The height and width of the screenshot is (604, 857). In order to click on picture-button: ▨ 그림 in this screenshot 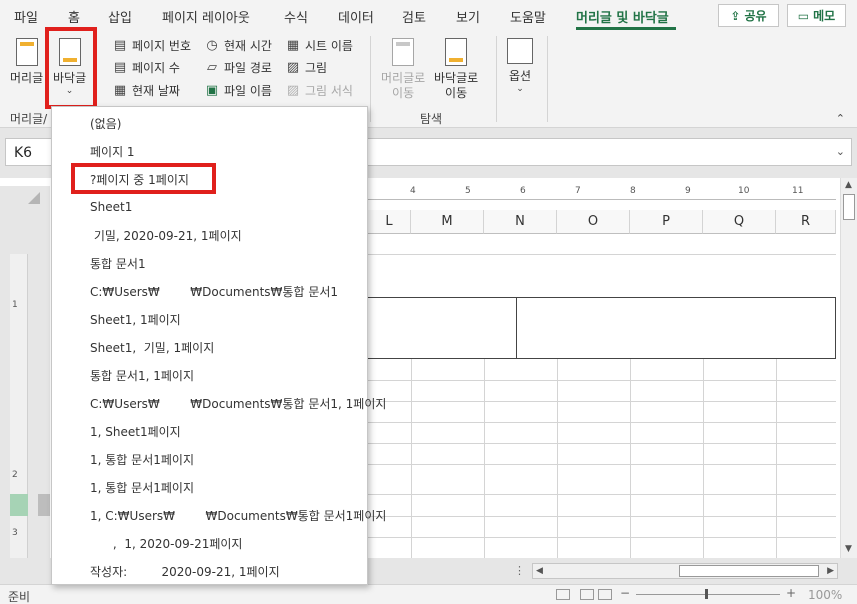, I will do `click(306, 67)`.